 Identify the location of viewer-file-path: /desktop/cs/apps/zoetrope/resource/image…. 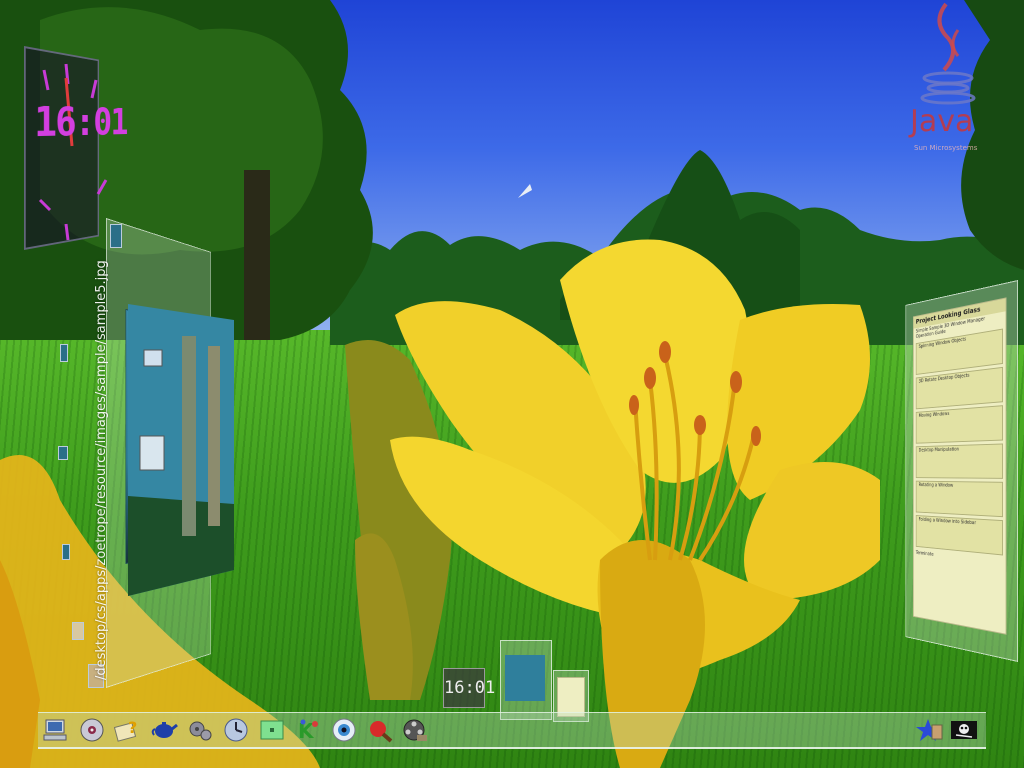
(109, 465).